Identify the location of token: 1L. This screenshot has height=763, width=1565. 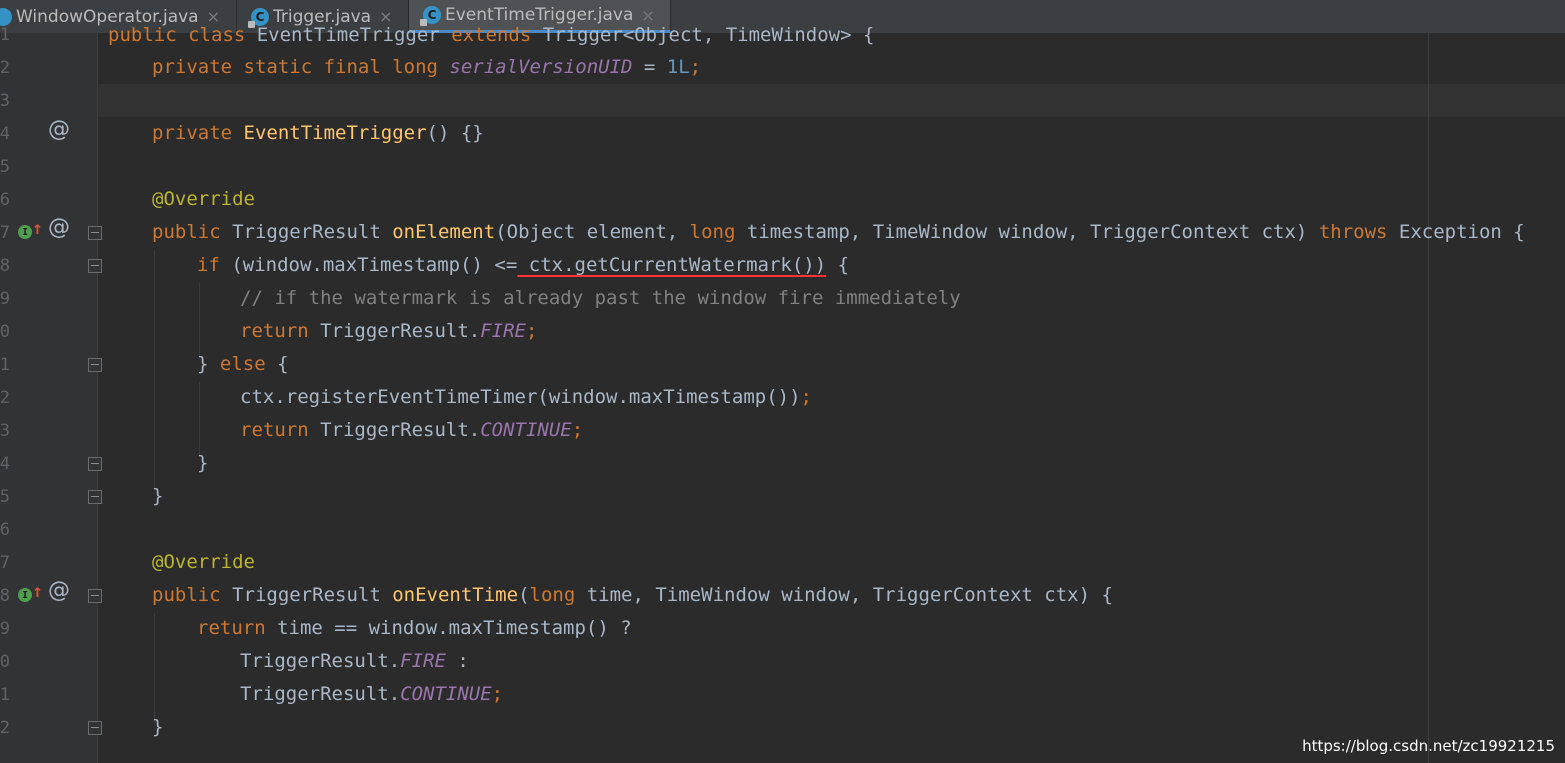
(678, 67).